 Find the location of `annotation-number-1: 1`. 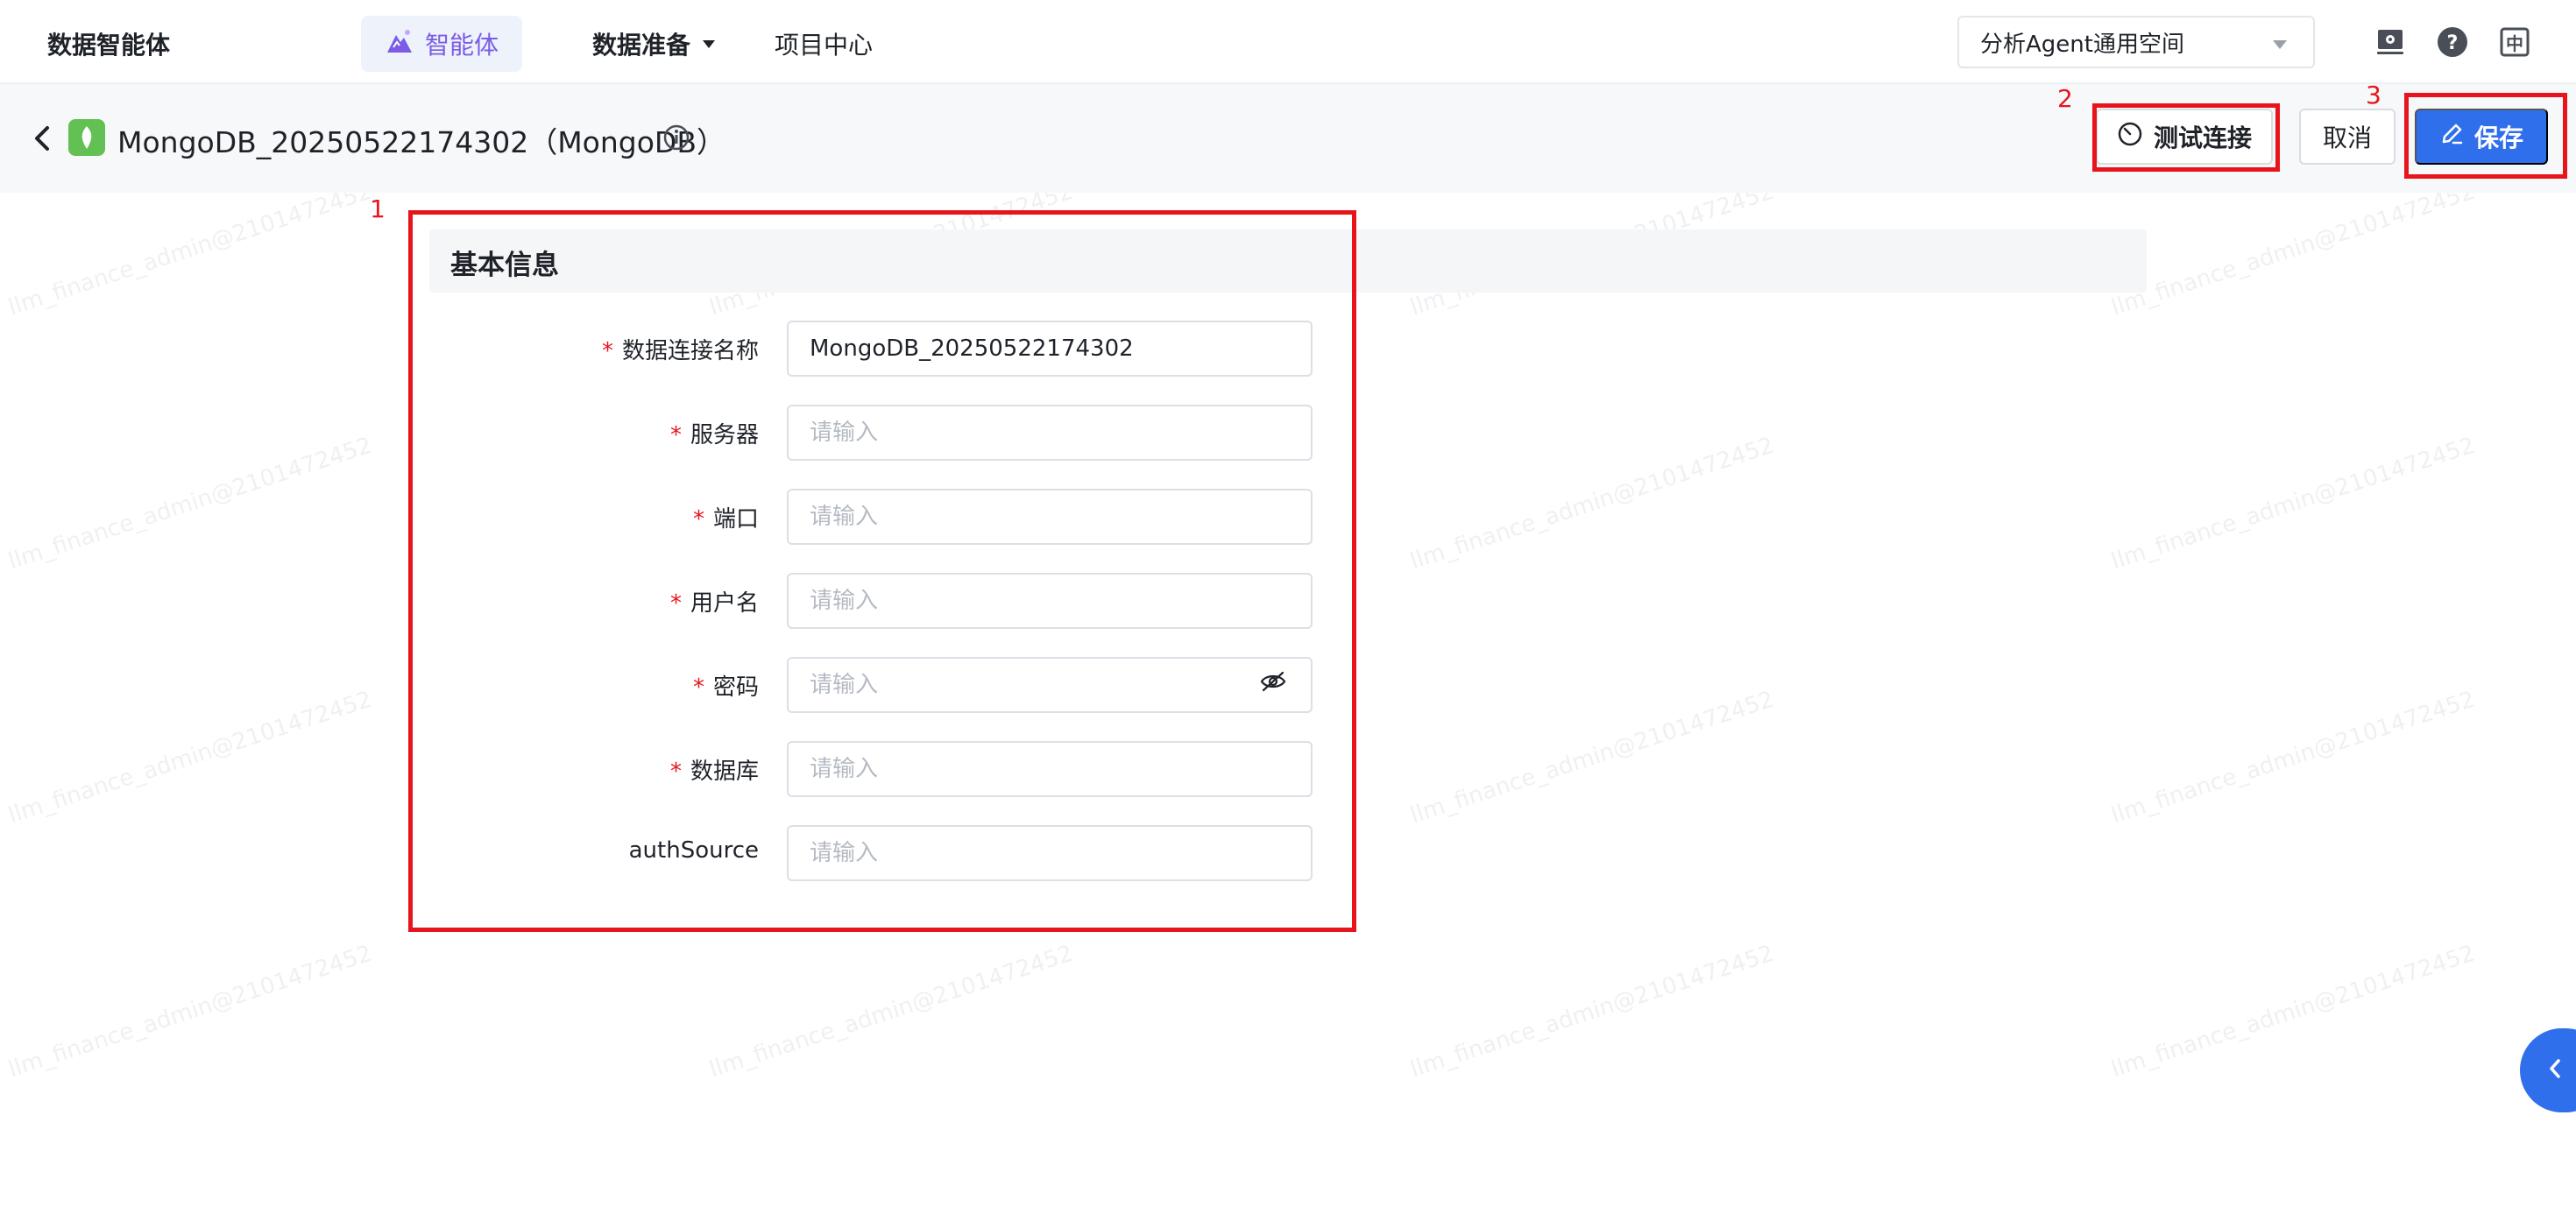

annotation-number-1: 1 is located at coordinates (378, 208).